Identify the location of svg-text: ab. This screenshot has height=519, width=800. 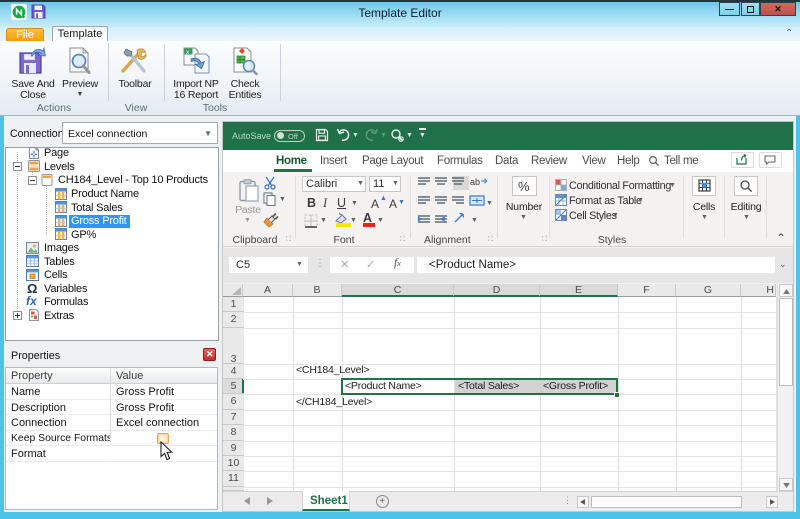
(475, 182).